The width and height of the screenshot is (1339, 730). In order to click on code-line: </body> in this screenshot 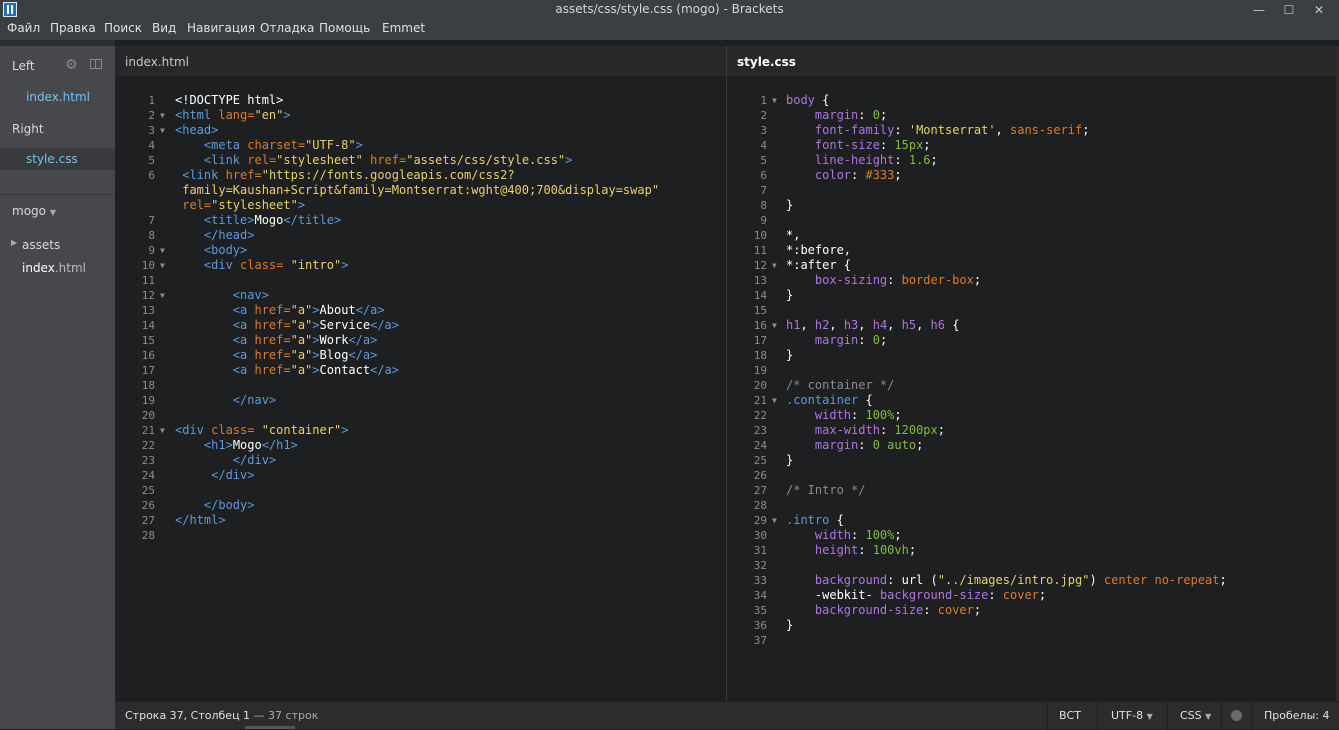, I will do `click(417, 505)`.